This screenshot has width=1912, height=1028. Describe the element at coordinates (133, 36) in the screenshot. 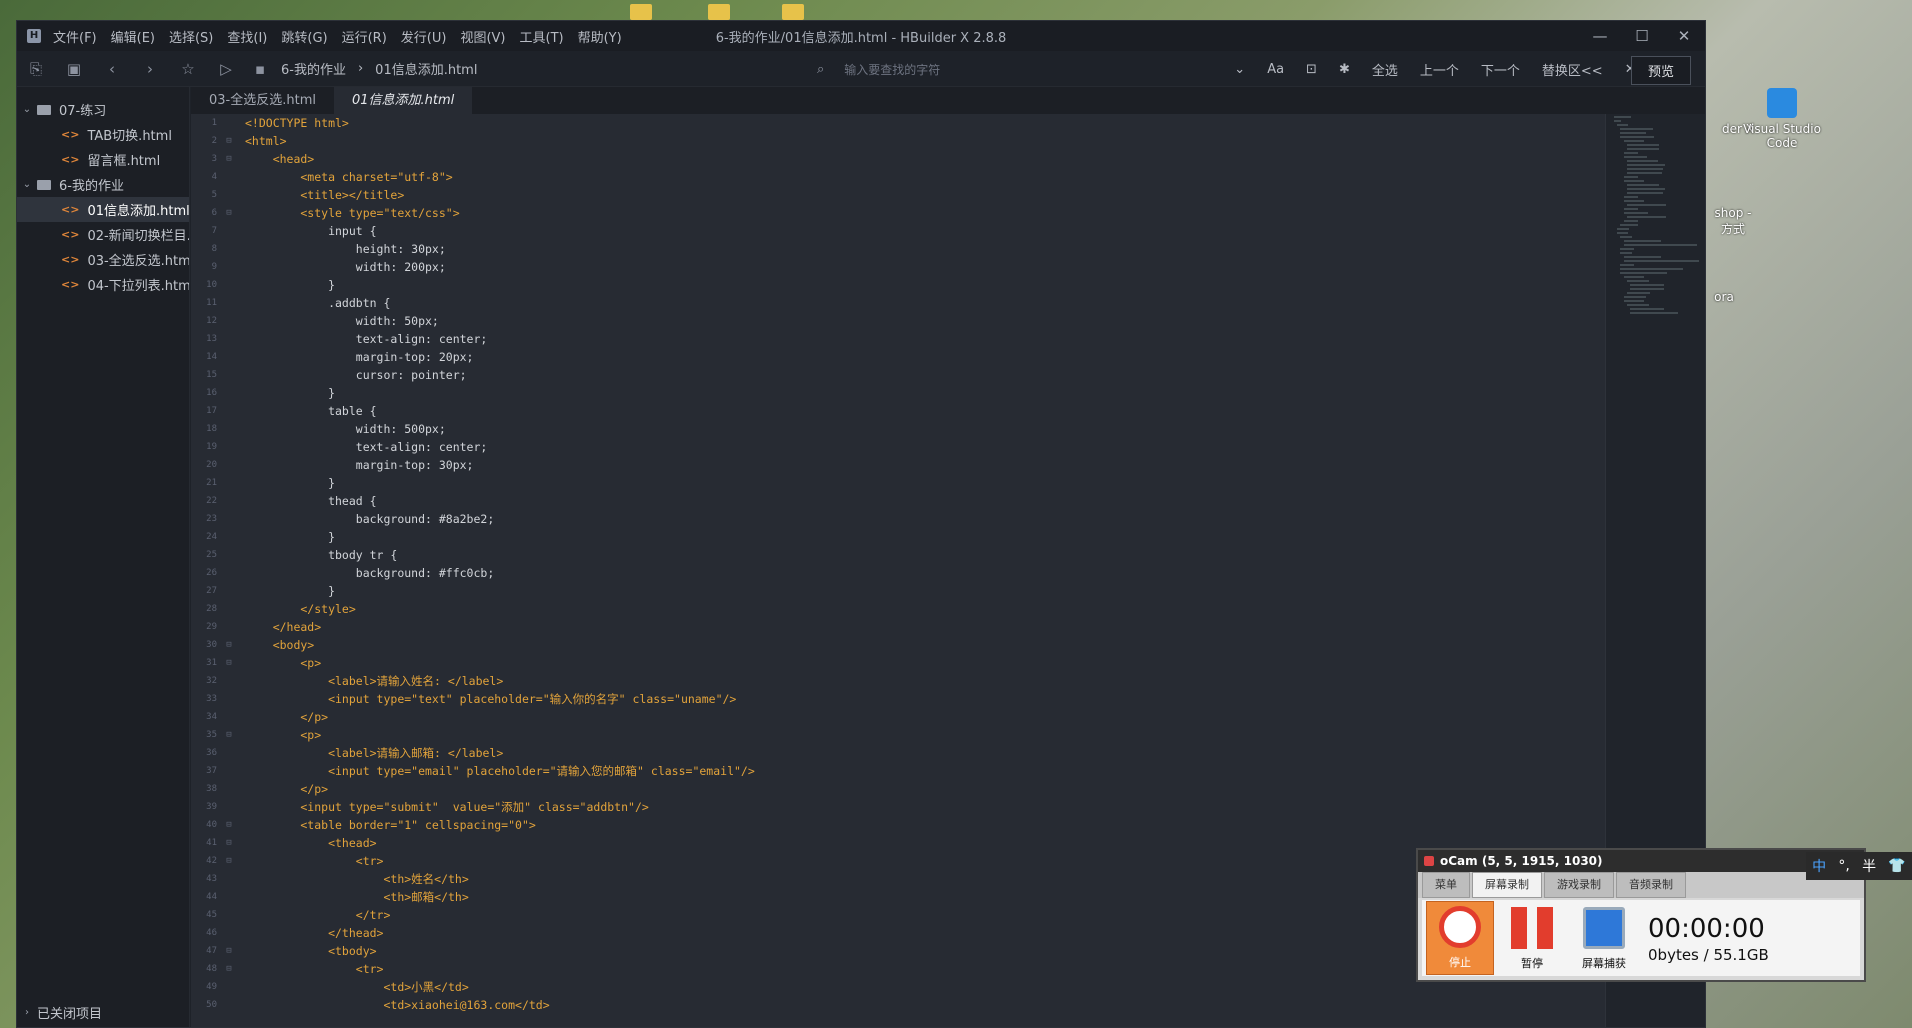

I see `menu-edit: 编辑(E)` at that location.